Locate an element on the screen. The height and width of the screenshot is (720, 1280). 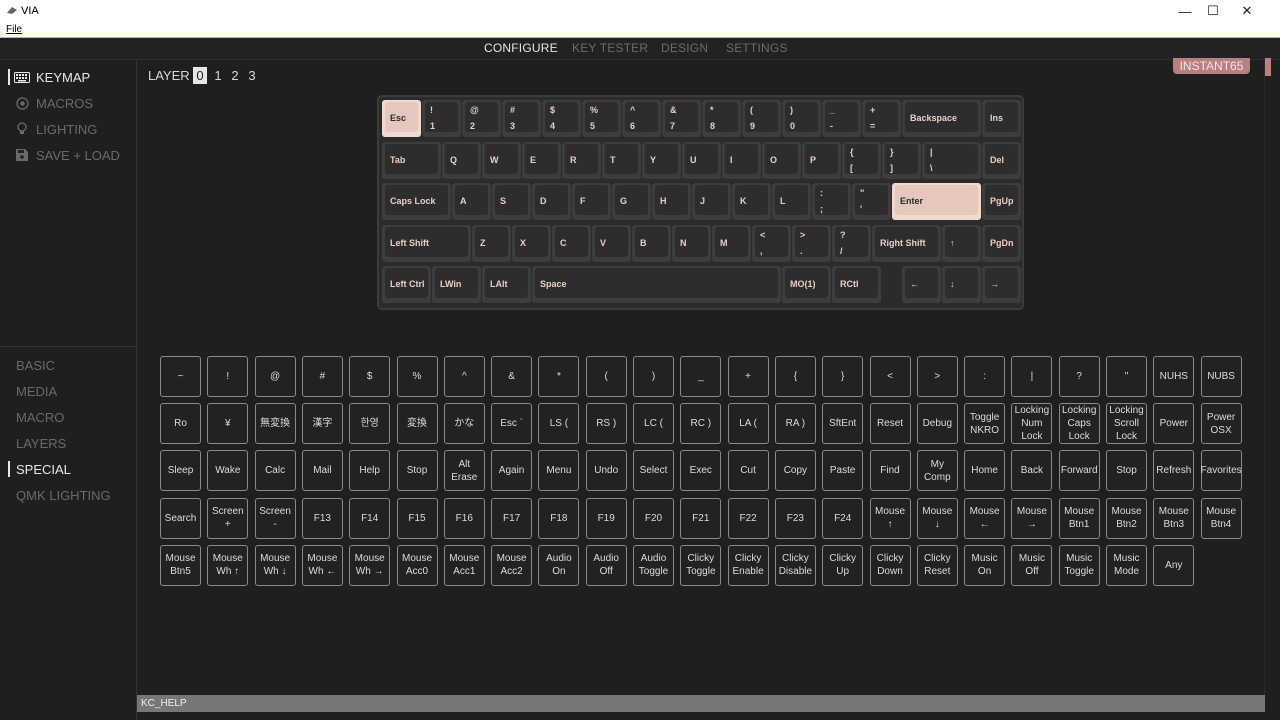
keycode-button: > is located at coordinates (937, 376).